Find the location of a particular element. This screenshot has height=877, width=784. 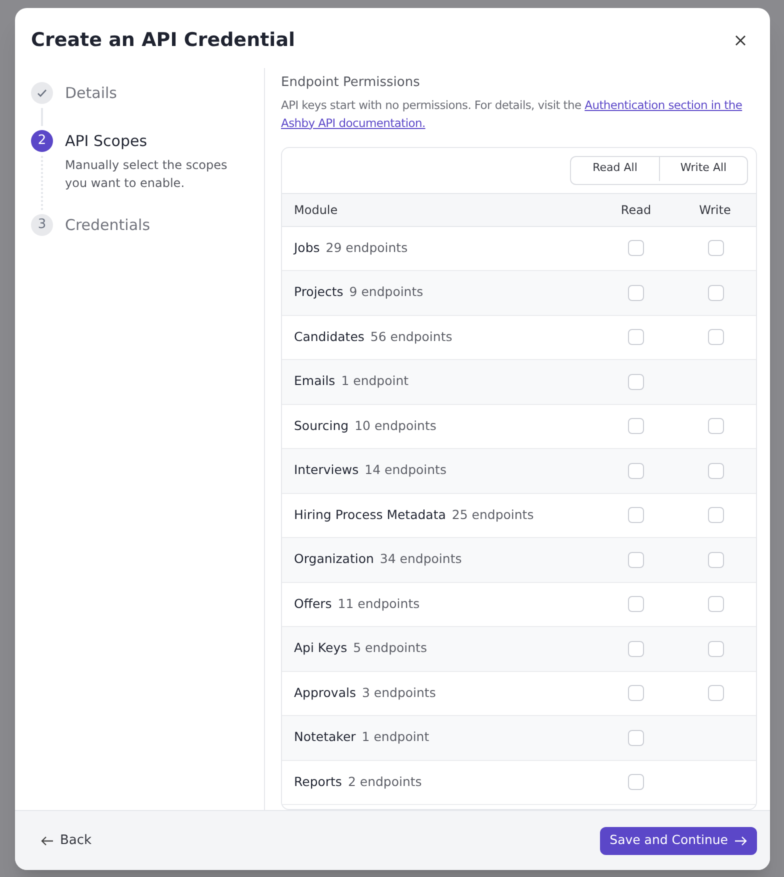

module-name: Candidates is located at coordinates (329, 337).